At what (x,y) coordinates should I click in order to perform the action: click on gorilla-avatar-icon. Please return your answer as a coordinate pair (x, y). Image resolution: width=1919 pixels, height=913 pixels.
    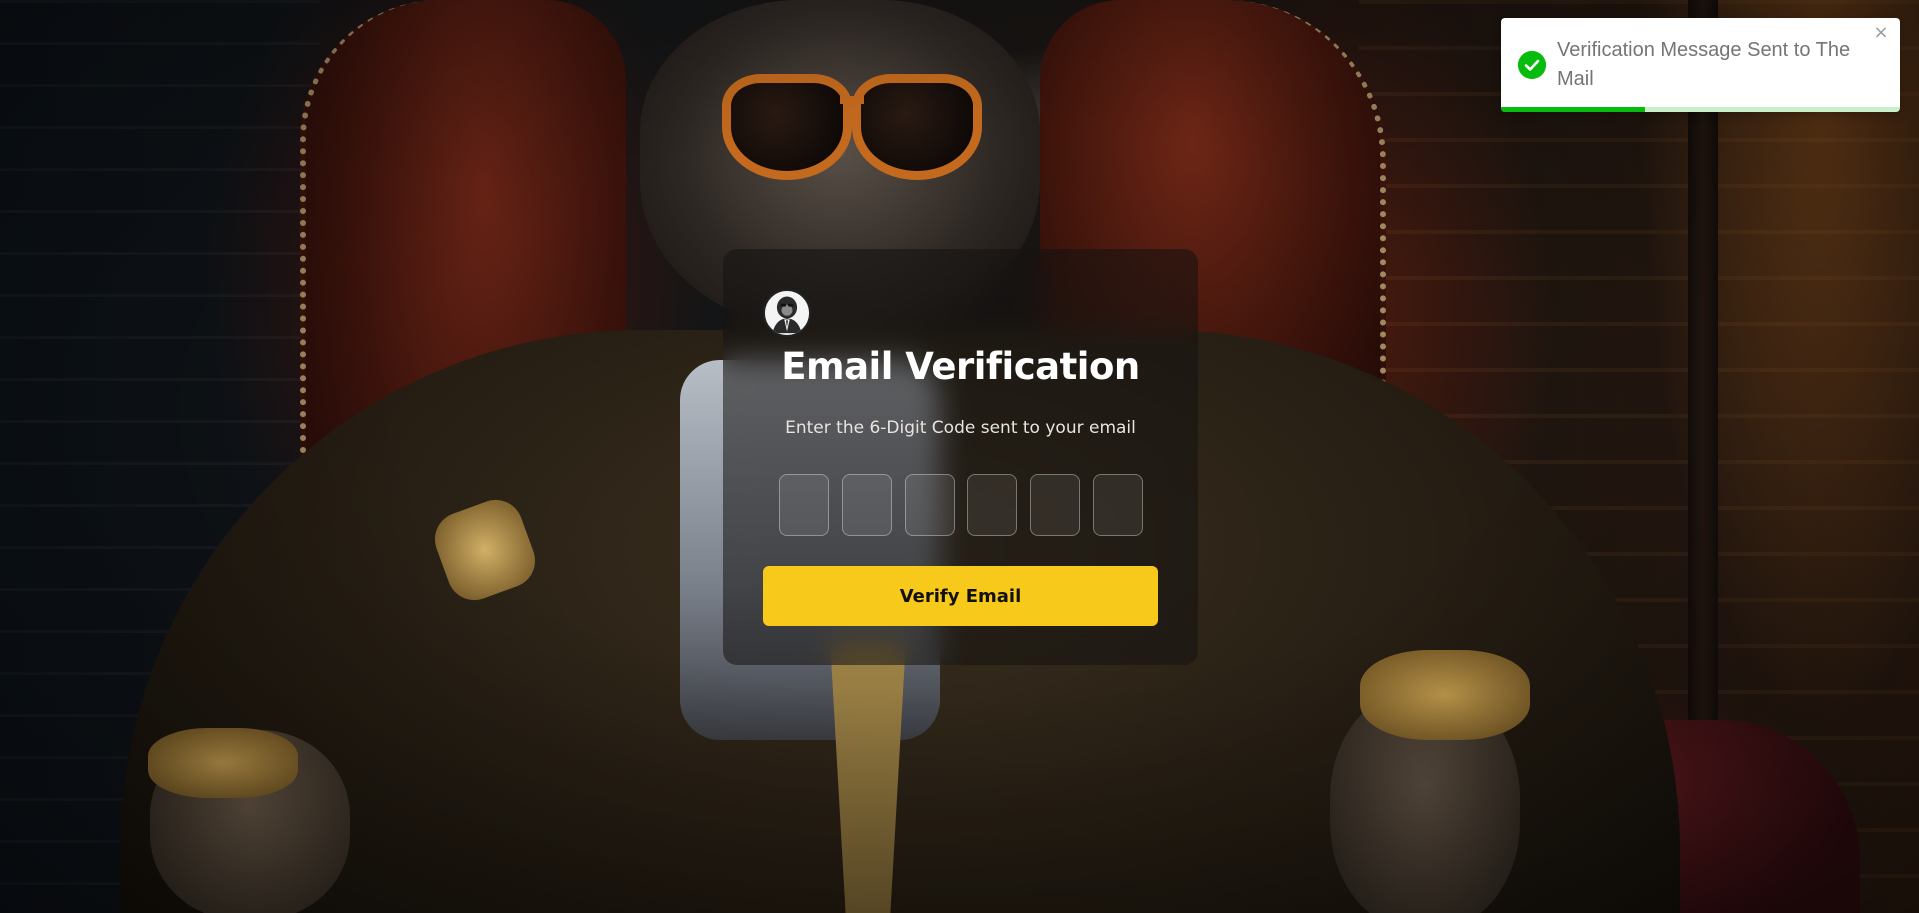
    Looking at the image, I should click on (787, 313).